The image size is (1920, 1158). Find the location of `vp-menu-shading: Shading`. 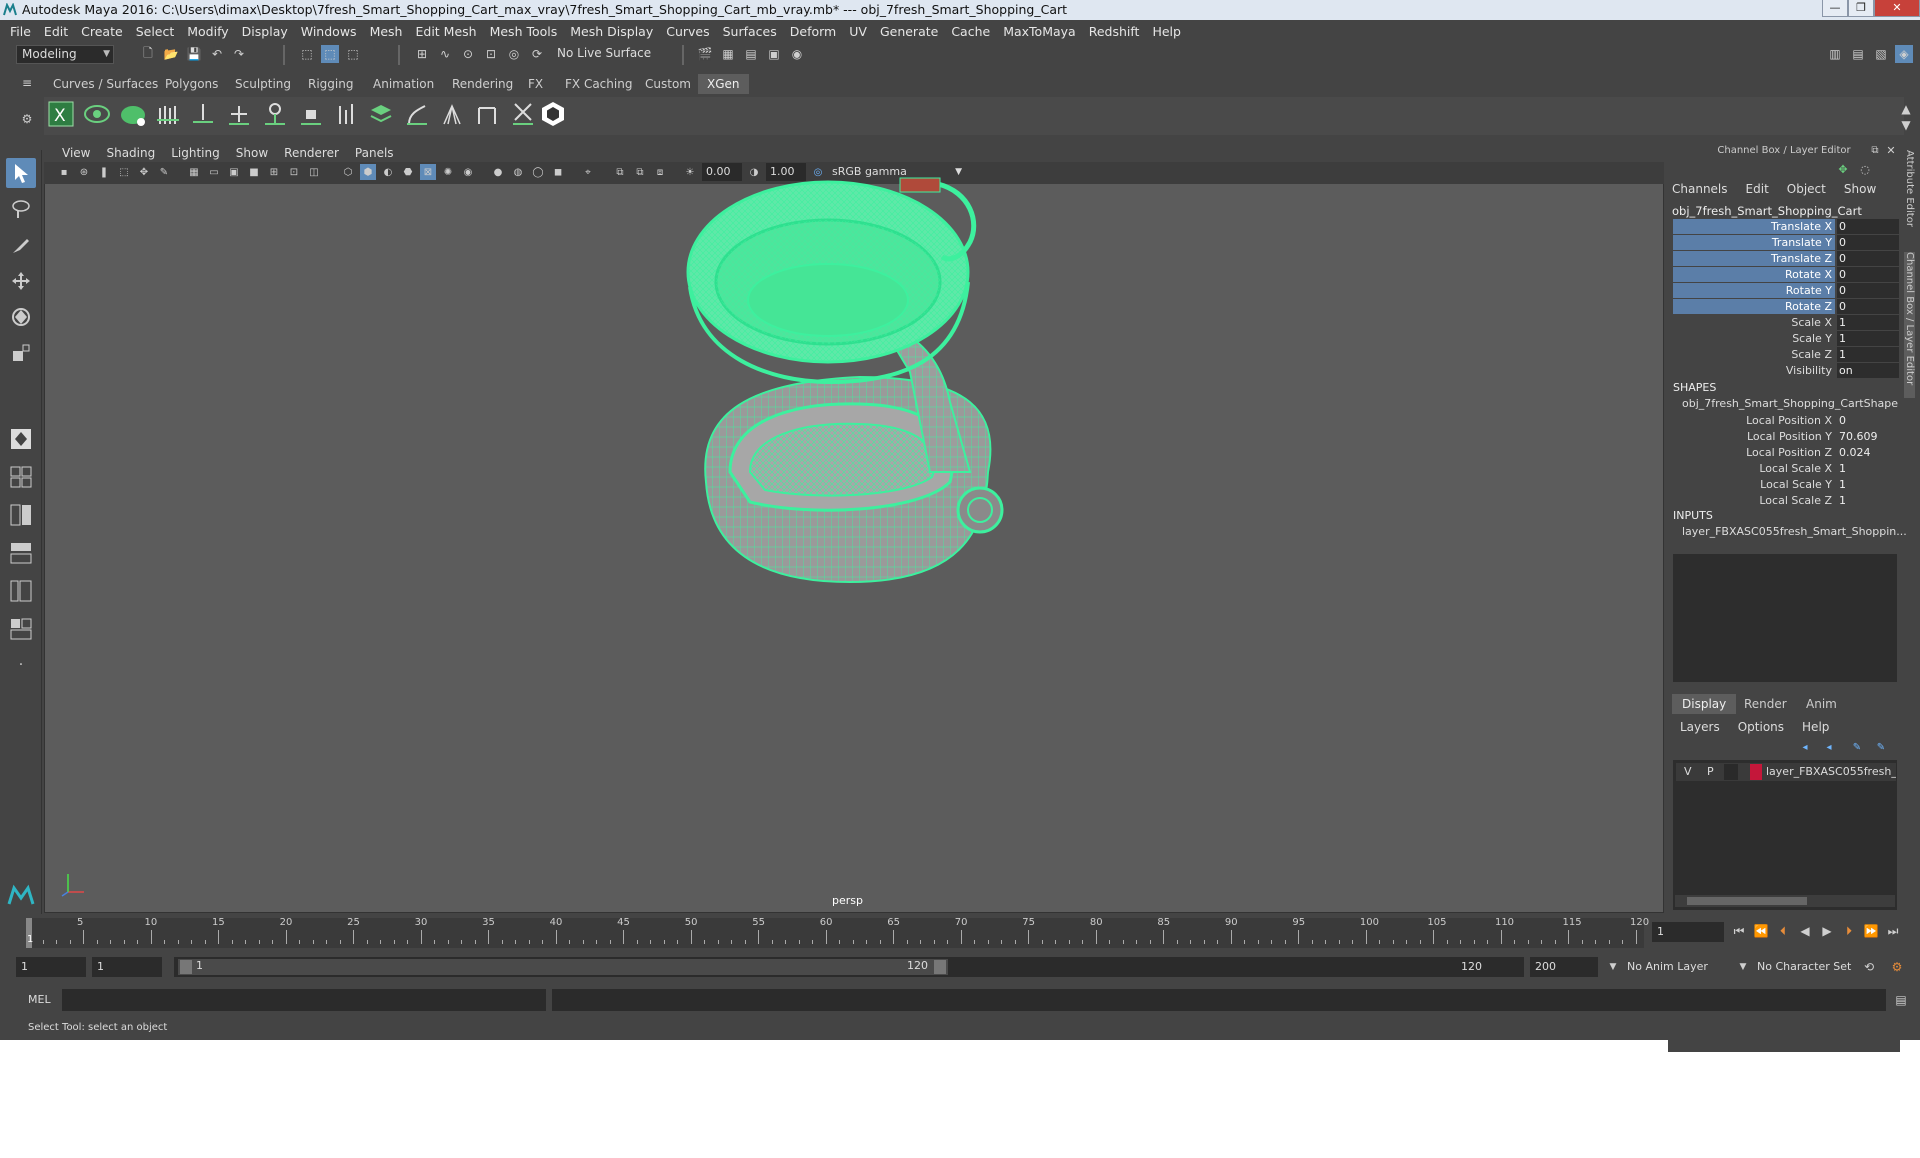

vp-menu-shading: Shading is located at coordinates (130, 153).